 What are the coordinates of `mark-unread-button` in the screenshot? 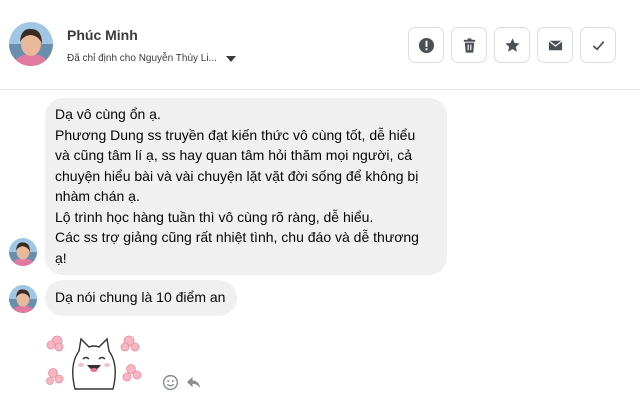 It's located at (555, 45).